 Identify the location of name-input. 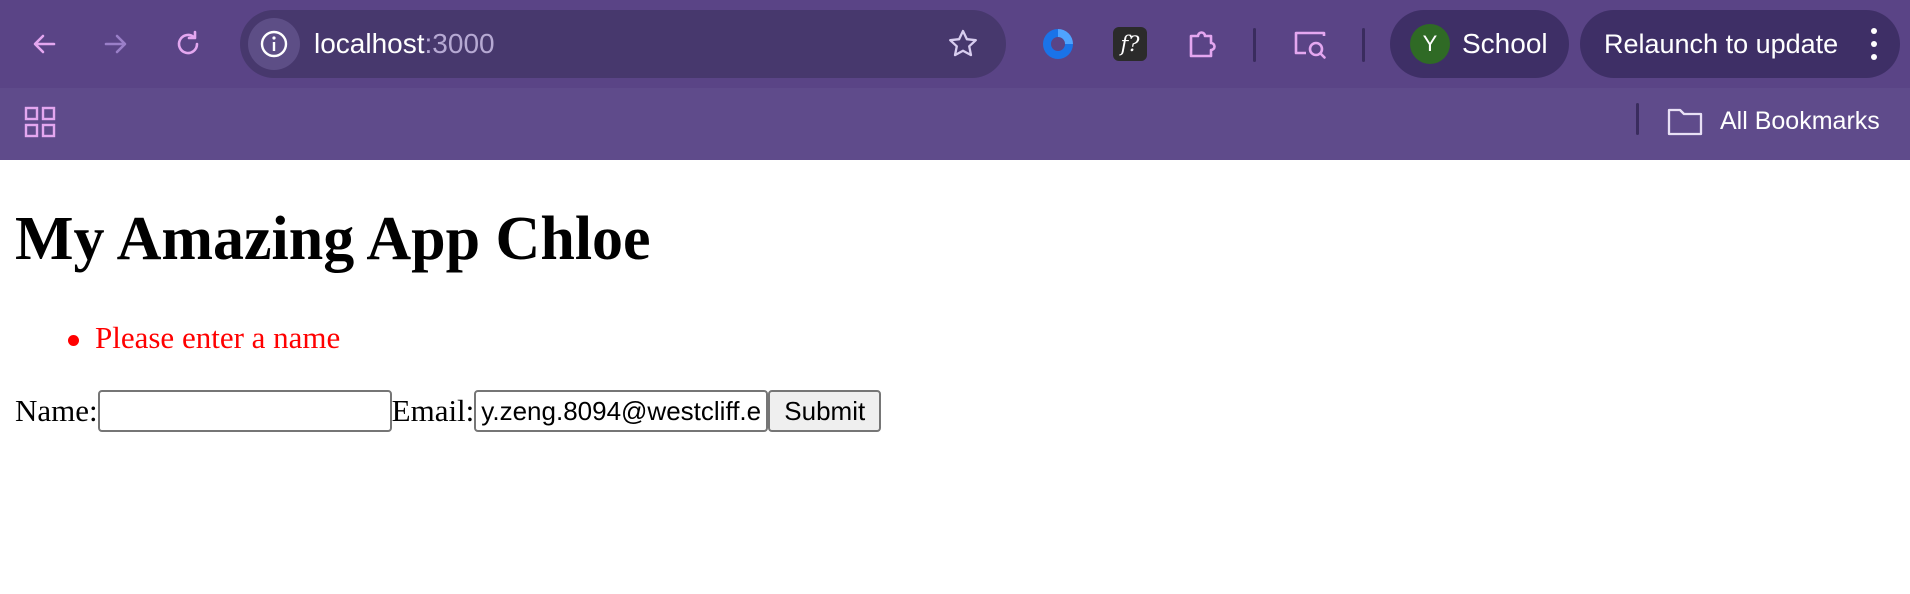
(244, 411).